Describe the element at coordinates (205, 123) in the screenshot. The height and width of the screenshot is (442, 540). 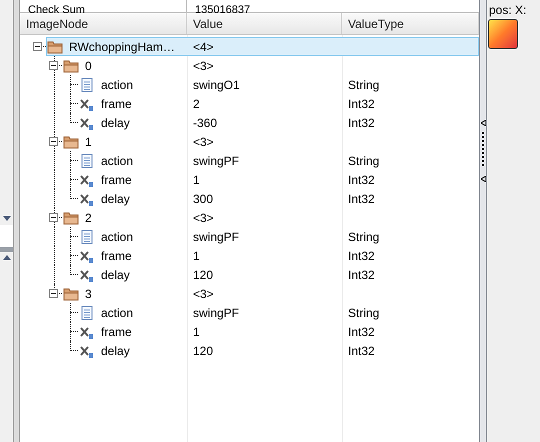
I see `node-value: -360` at that location.